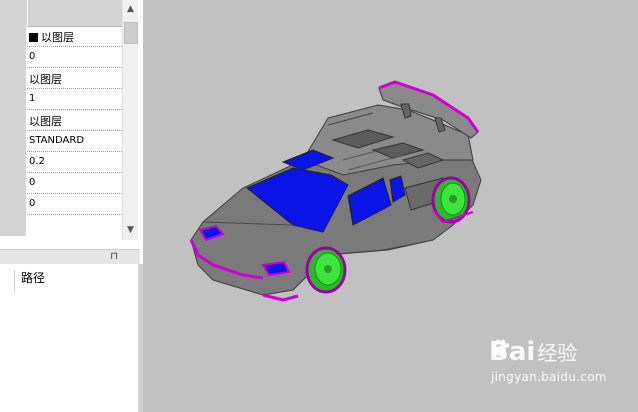  Describe the element at coordinates (61, 162) in the screenshot. I see `property-row: 0.2` at that location.